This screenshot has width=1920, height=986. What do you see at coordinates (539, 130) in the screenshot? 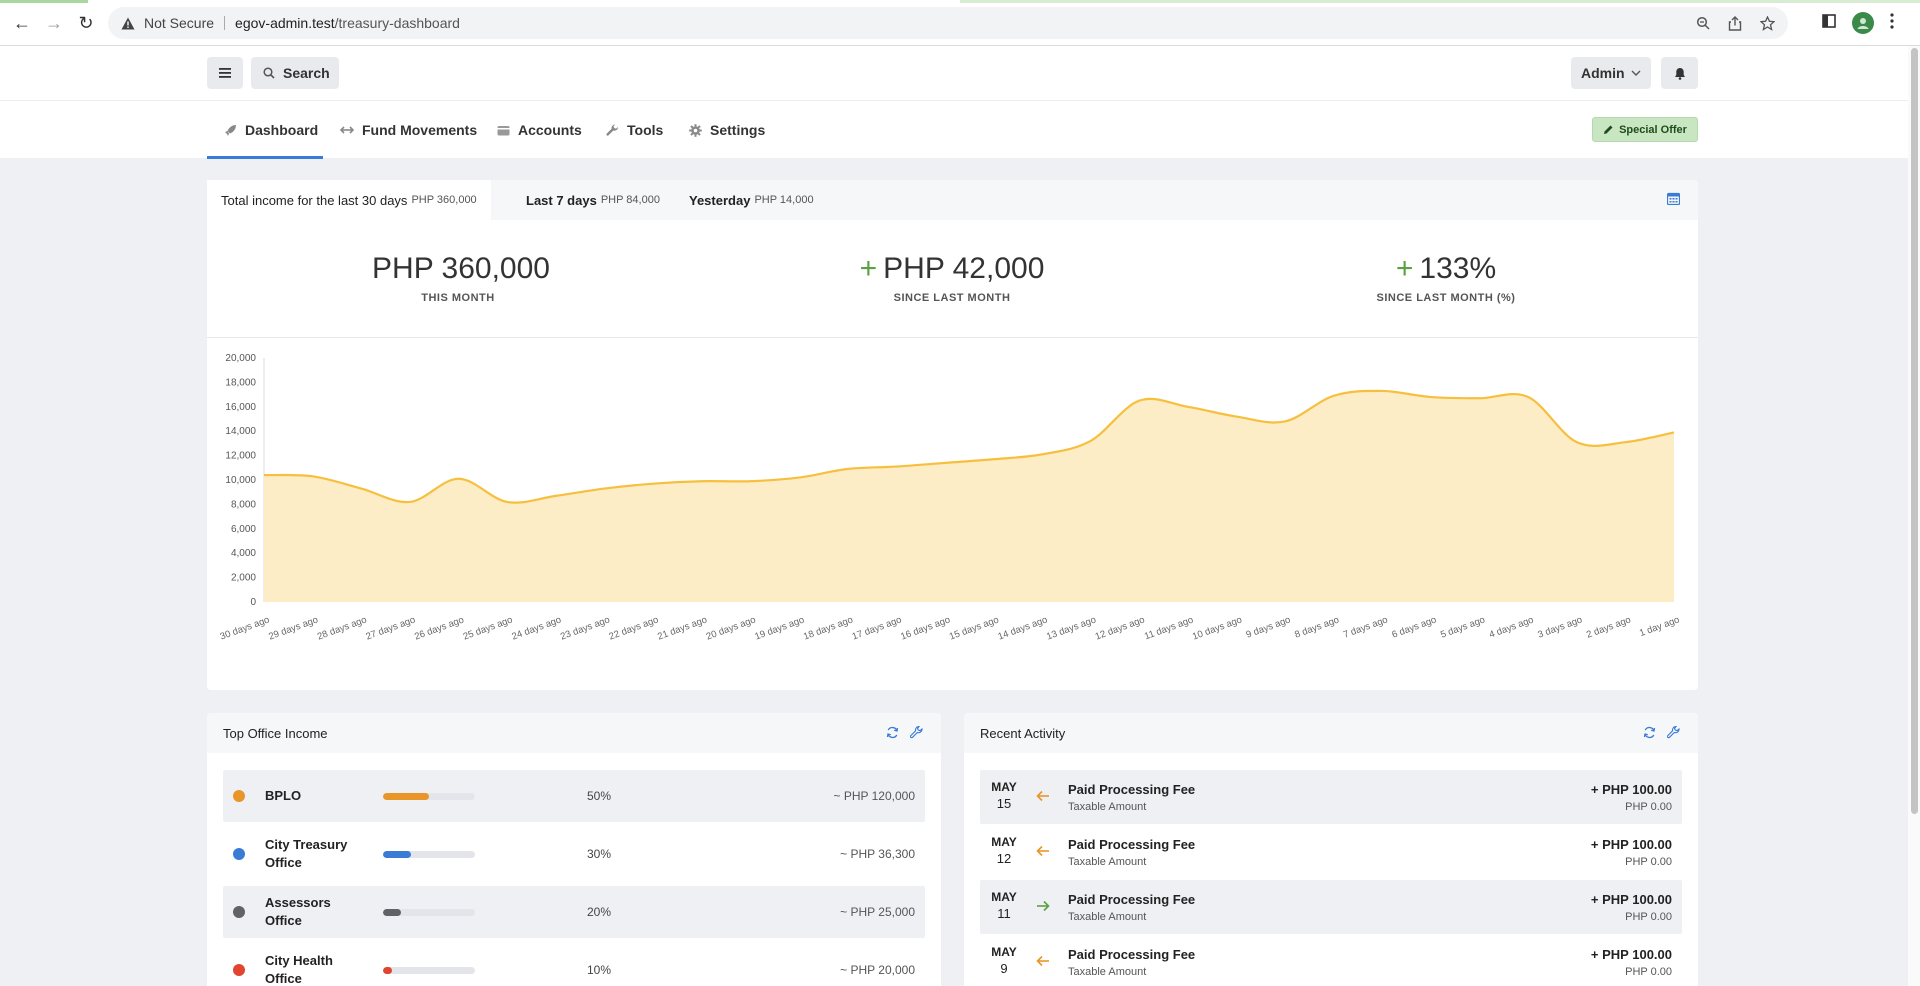
I see `tab-accounts: Accounts` at bounding box center [539, 130].